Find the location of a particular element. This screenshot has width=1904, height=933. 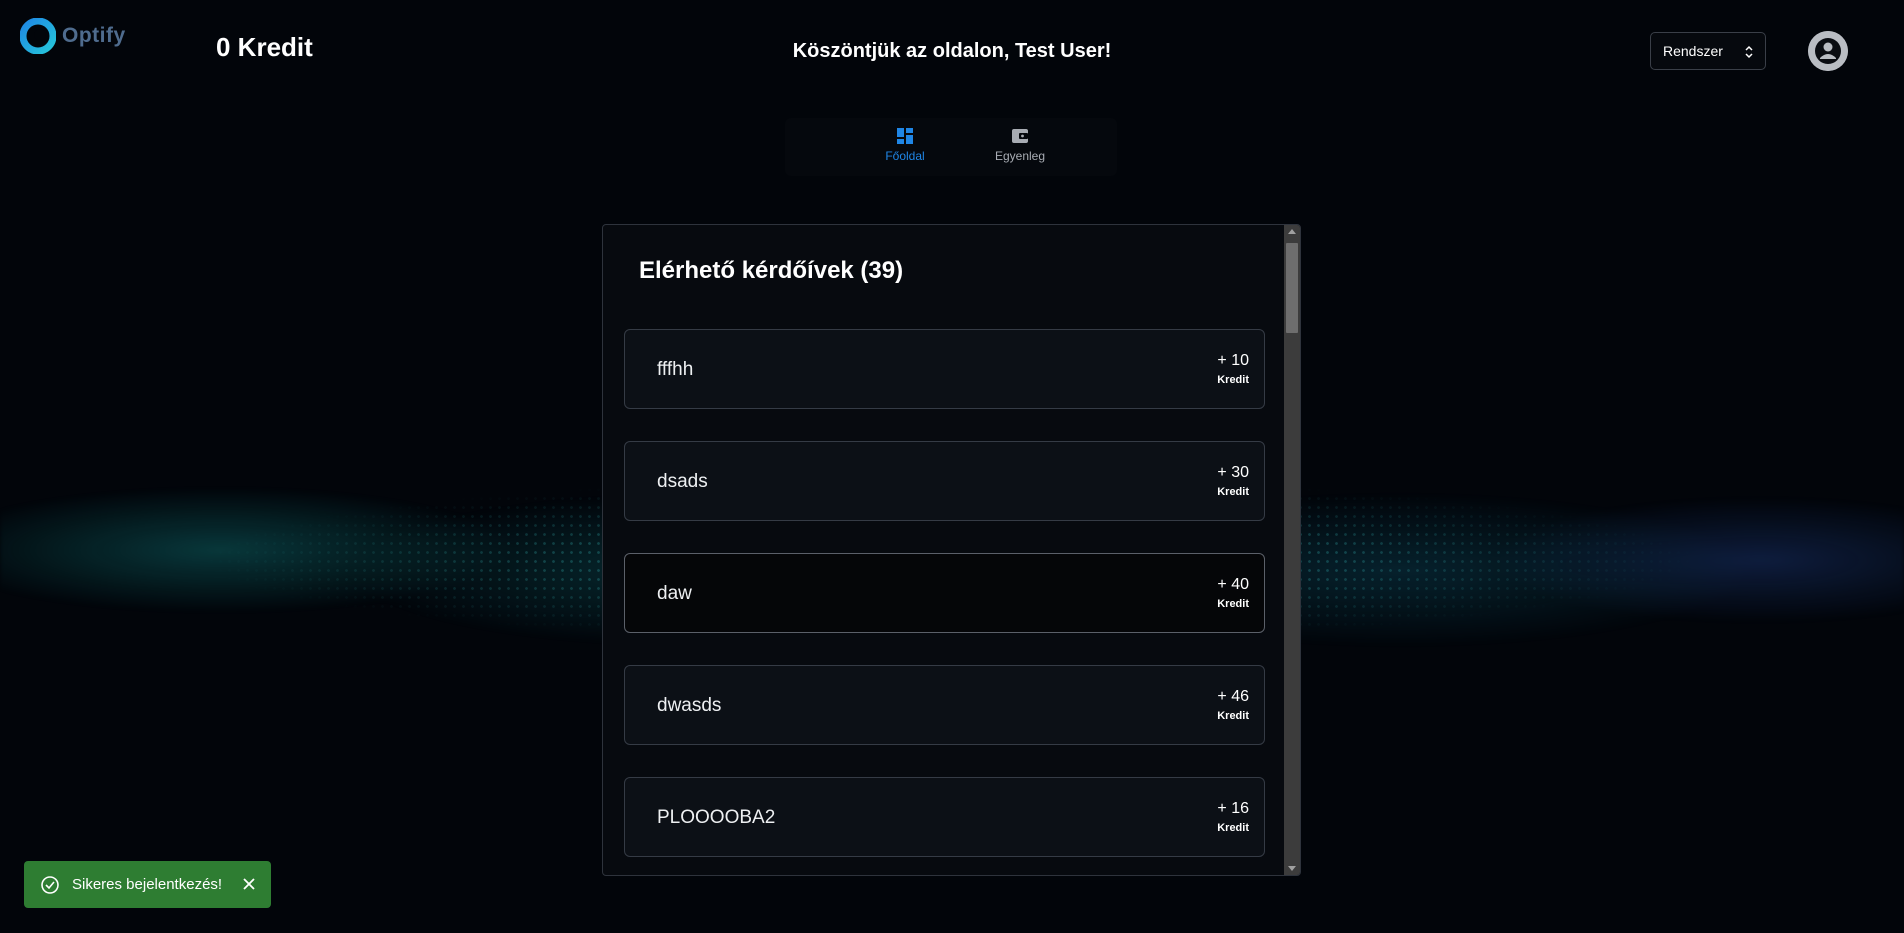

close-icon is located at coordinates (249, 884).